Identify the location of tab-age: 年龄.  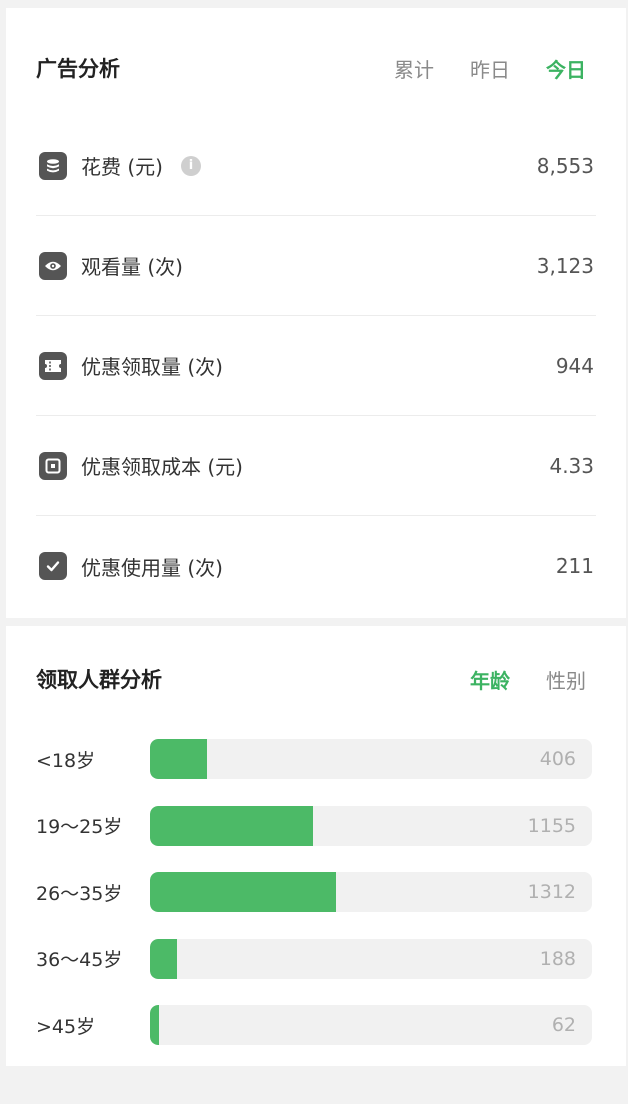
(490, 679).